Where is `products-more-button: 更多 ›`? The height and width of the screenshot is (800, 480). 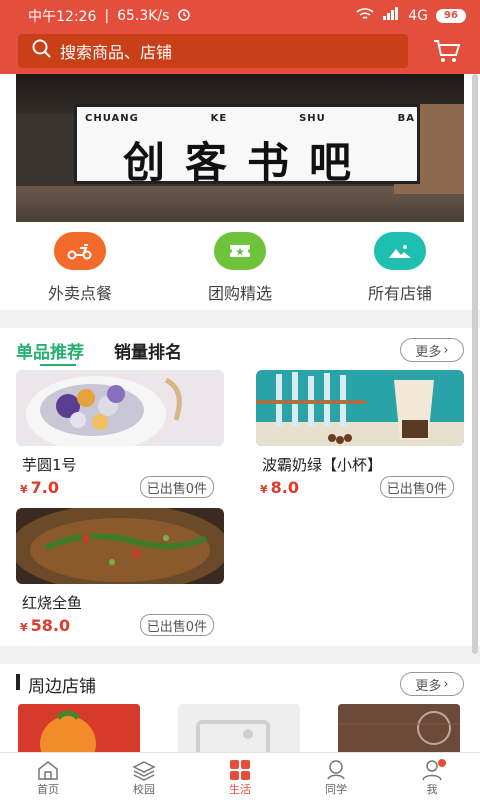
products-more-button: 更多 › is located at coordinates (432, 350).